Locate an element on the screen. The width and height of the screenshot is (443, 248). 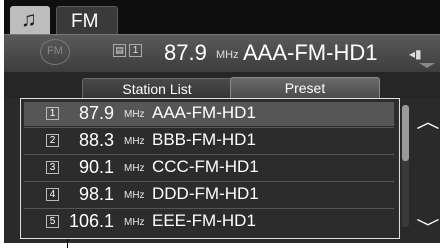
preset-row-1: 1 87.9 MHz AAA-FM-HD1 is located at coordinates (209, 114).